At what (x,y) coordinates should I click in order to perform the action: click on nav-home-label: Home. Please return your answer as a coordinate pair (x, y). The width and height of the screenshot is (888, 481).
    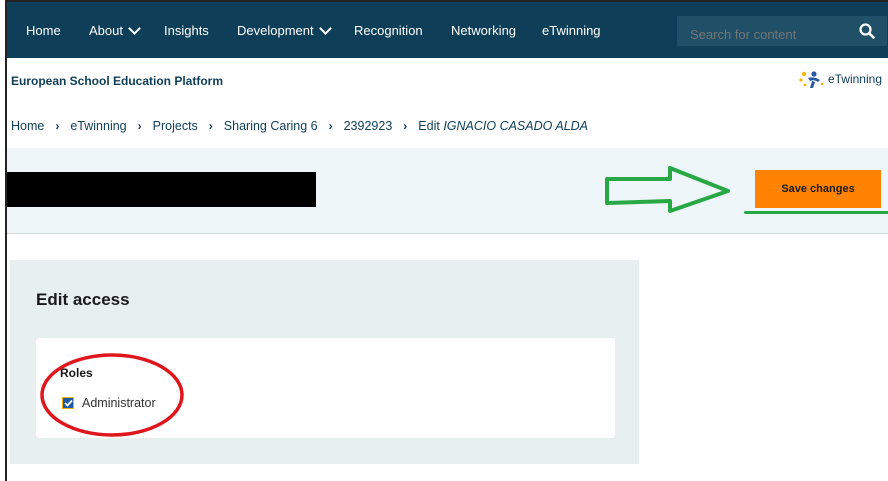
    Looking at the image, I should click on (43, 30).